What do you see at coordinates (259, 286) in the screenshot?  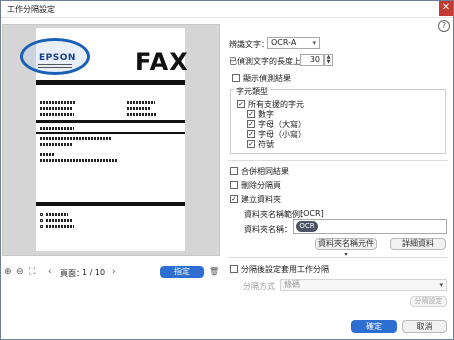 I see `separate-method-label: 分隔方式` at bounding box center [259, 286].